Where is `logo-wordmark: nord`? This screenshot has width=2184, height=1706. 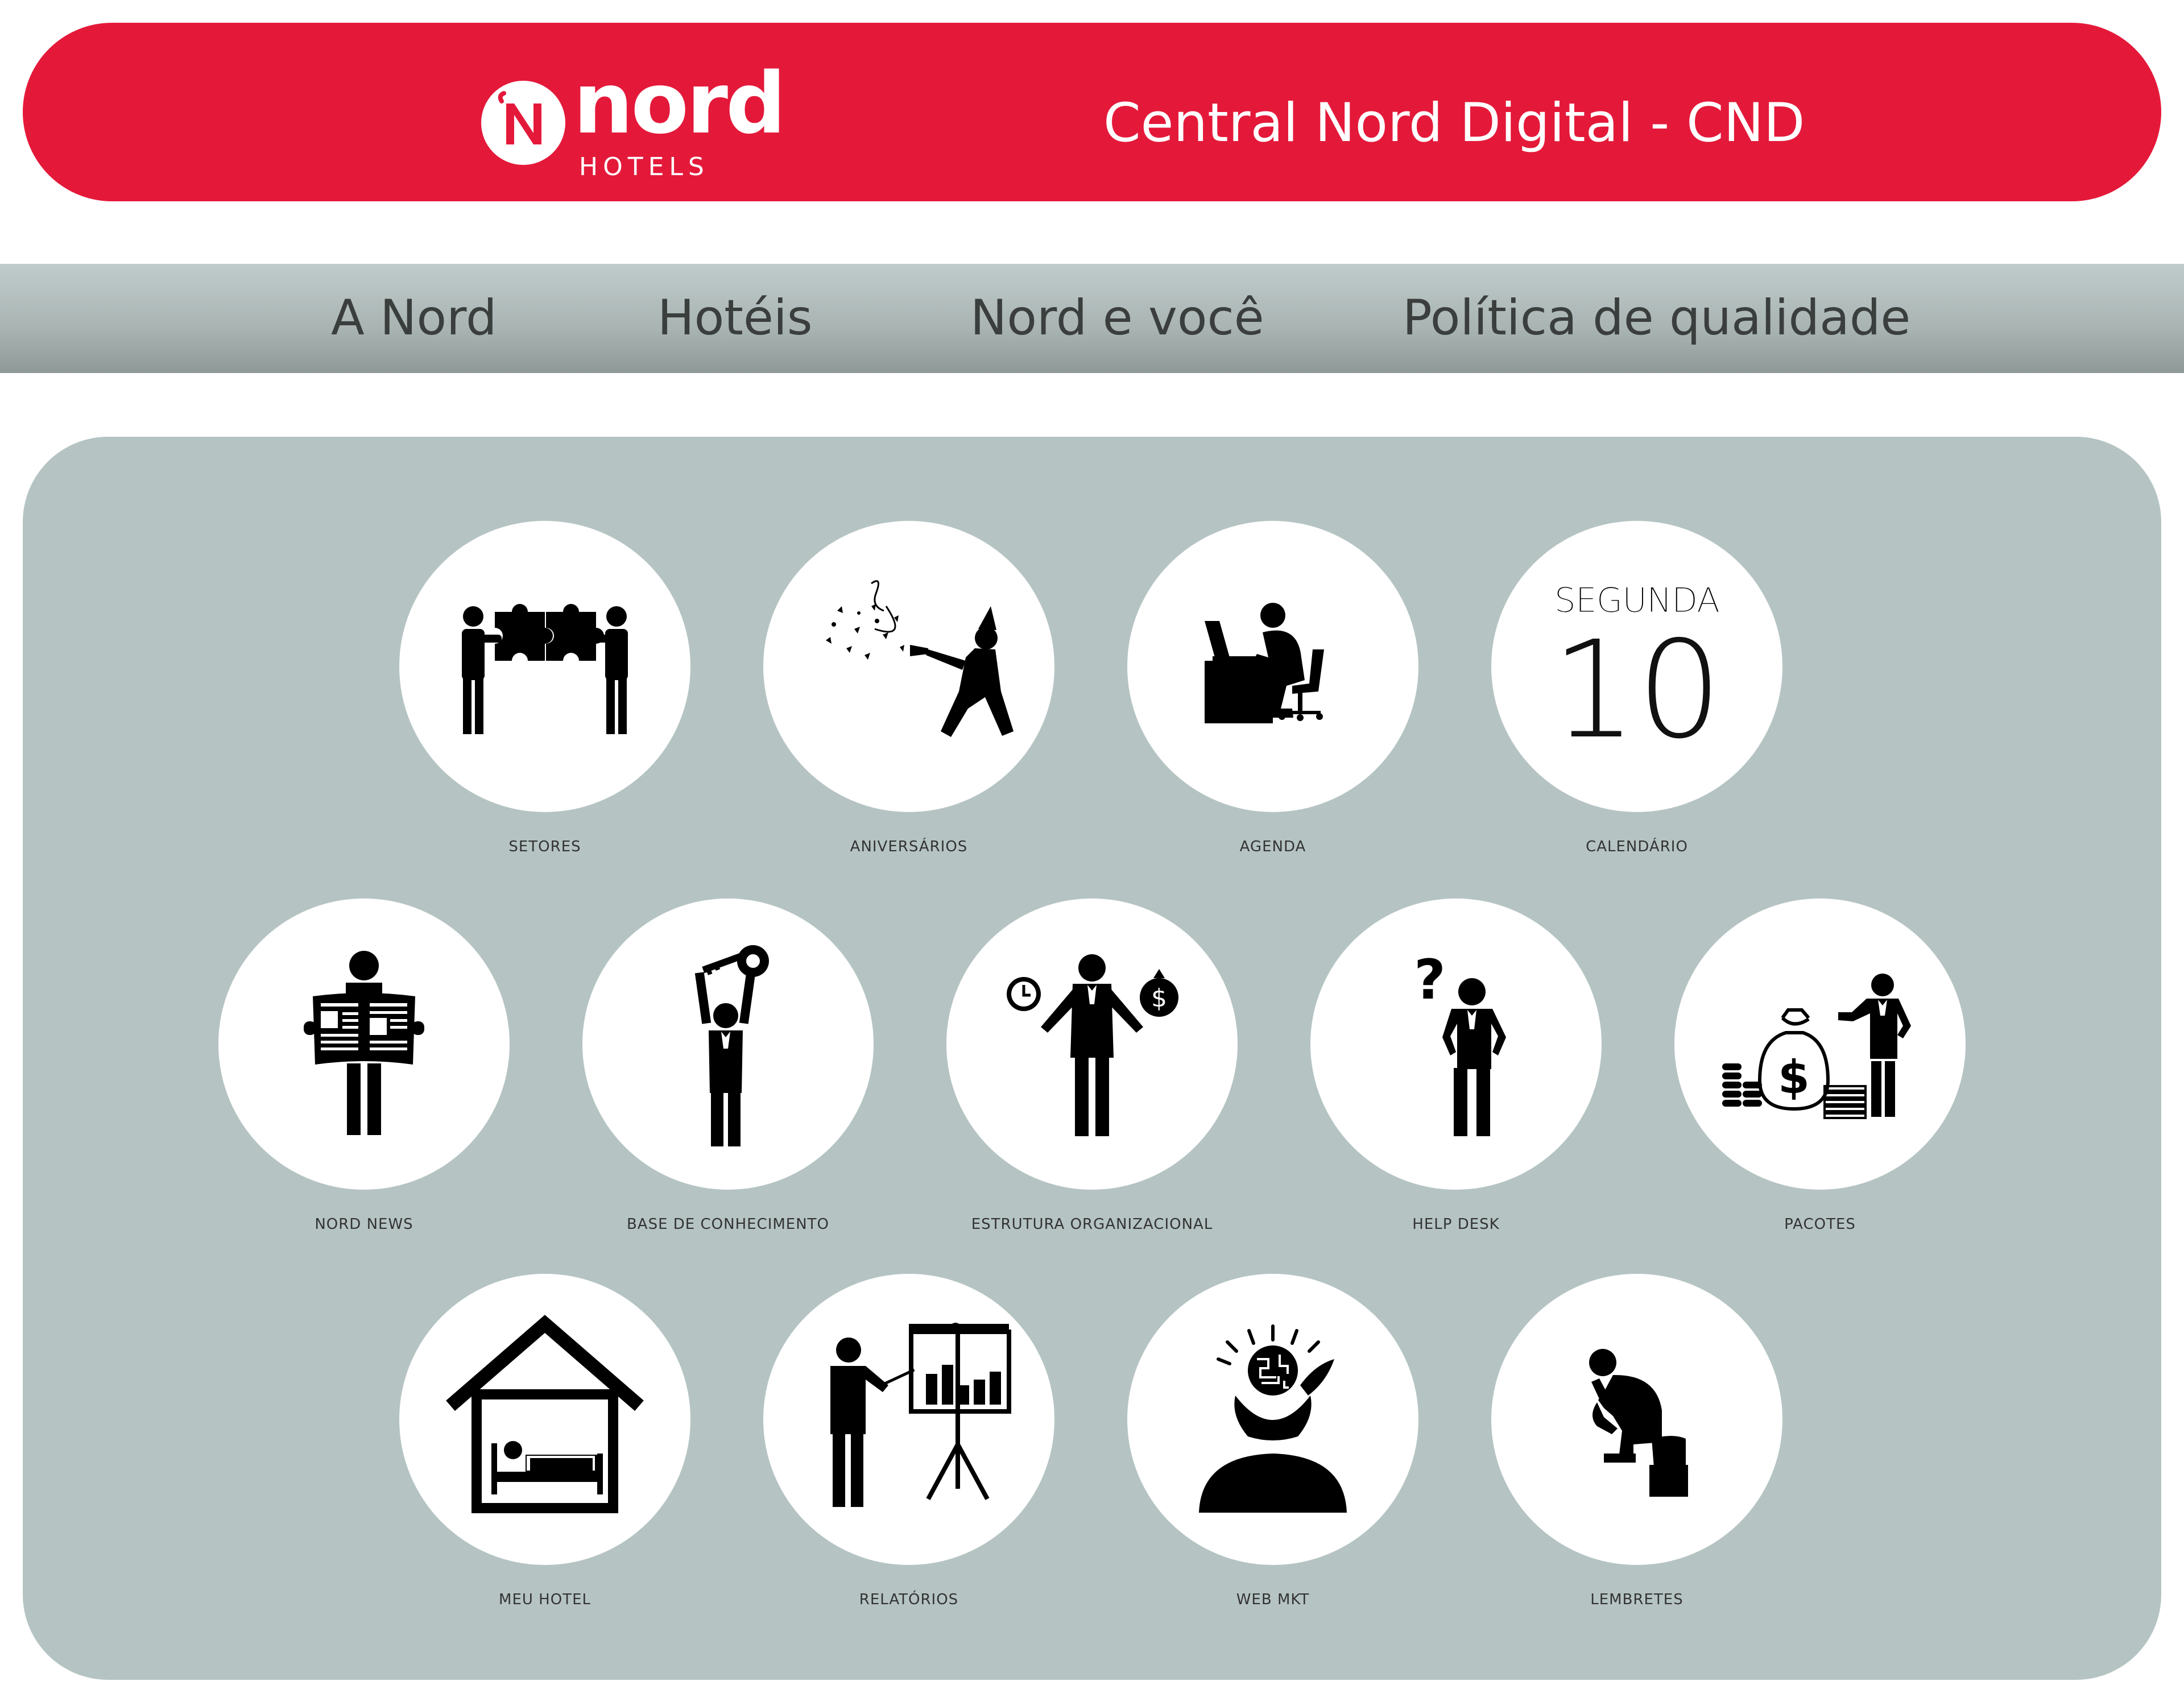 logo-wordmark: nord is located at coordinates (679, 103).